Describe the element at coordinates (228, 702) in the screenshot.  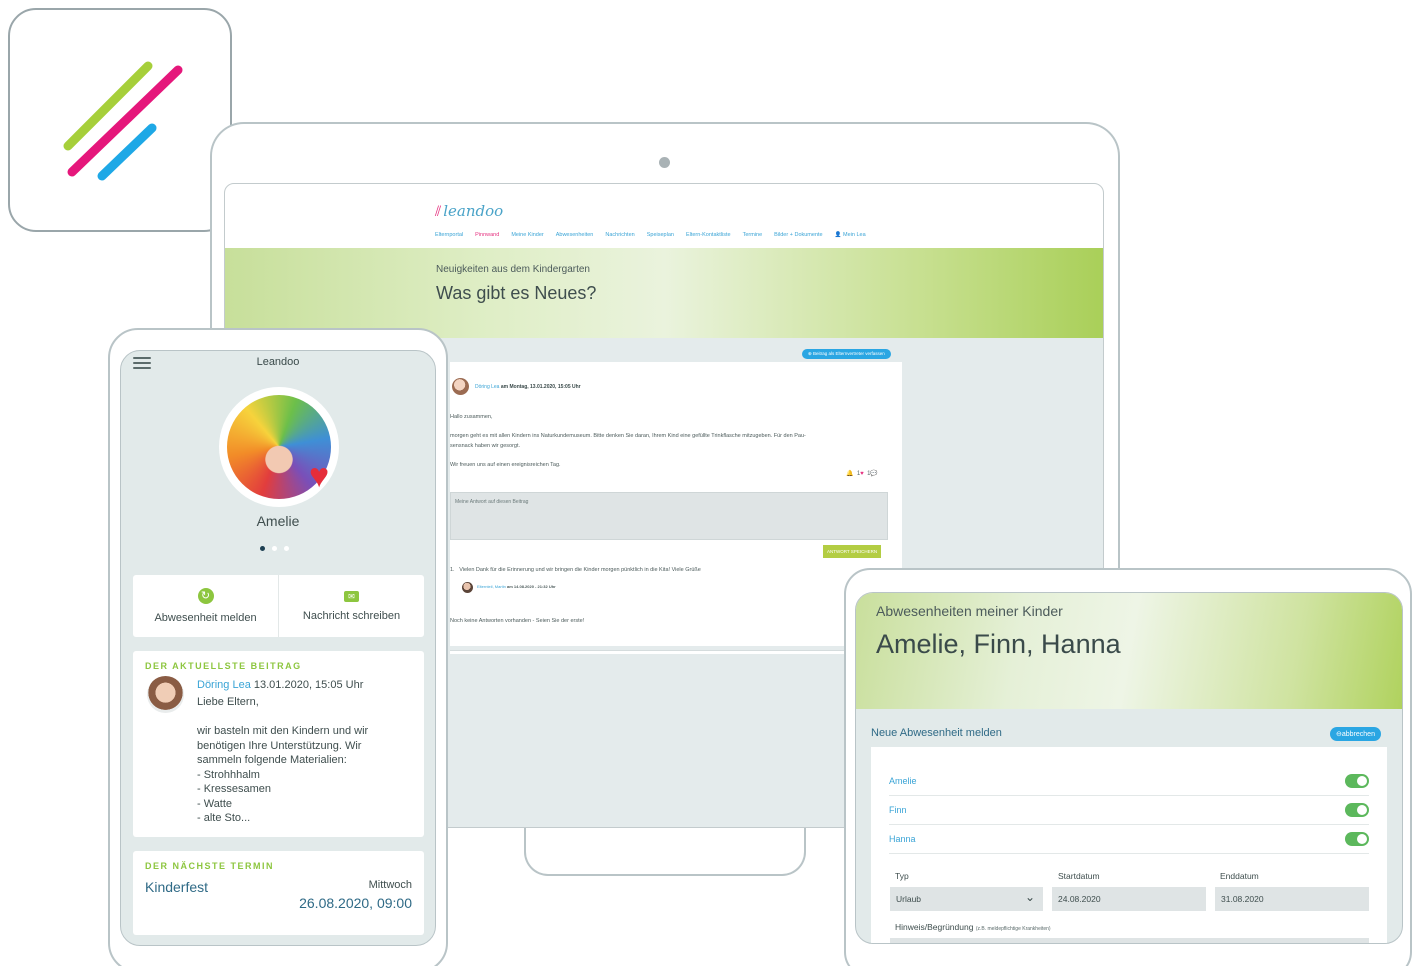
I see `post-line: Liebe Eltern,` at that location.